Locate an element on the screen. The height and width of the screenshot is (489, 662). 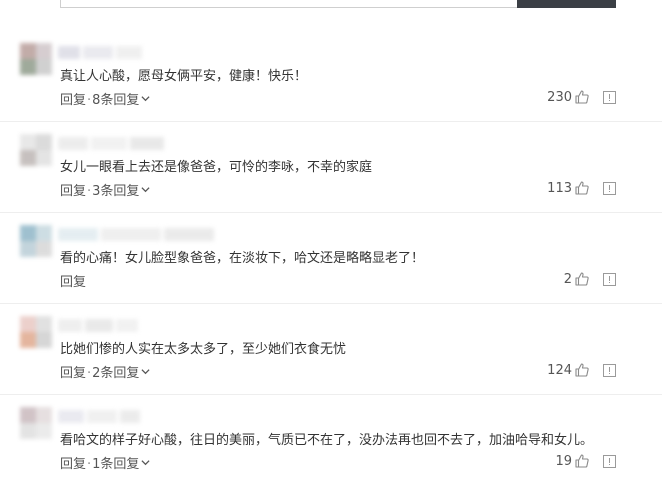
view-replies-link: 8条回复 is located at coordinates (121, 100).